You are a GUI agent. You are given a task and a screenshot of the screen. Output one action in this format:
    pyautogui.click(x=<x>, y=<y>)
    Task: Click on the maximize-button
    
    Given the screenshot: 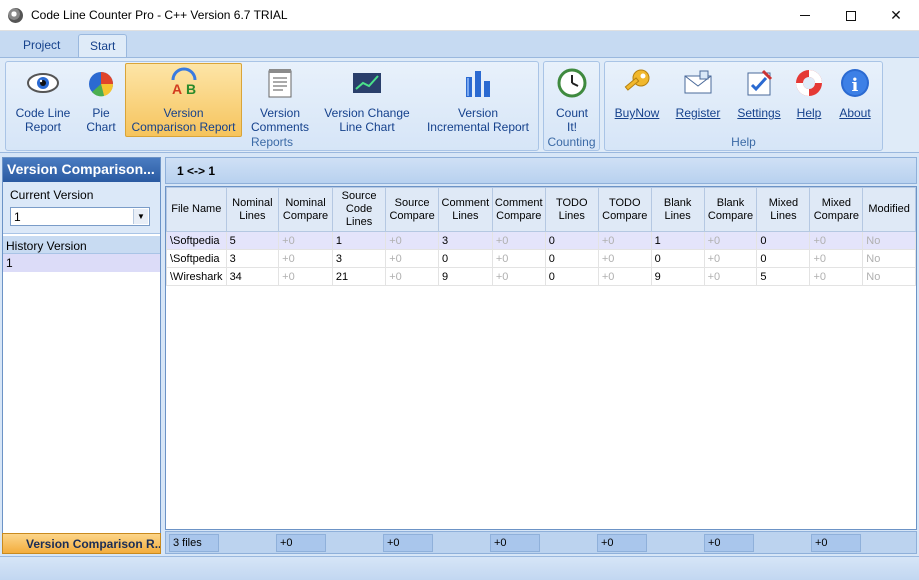 What is the action you would take?
    pyautogui.click(x=851, y=15)
    